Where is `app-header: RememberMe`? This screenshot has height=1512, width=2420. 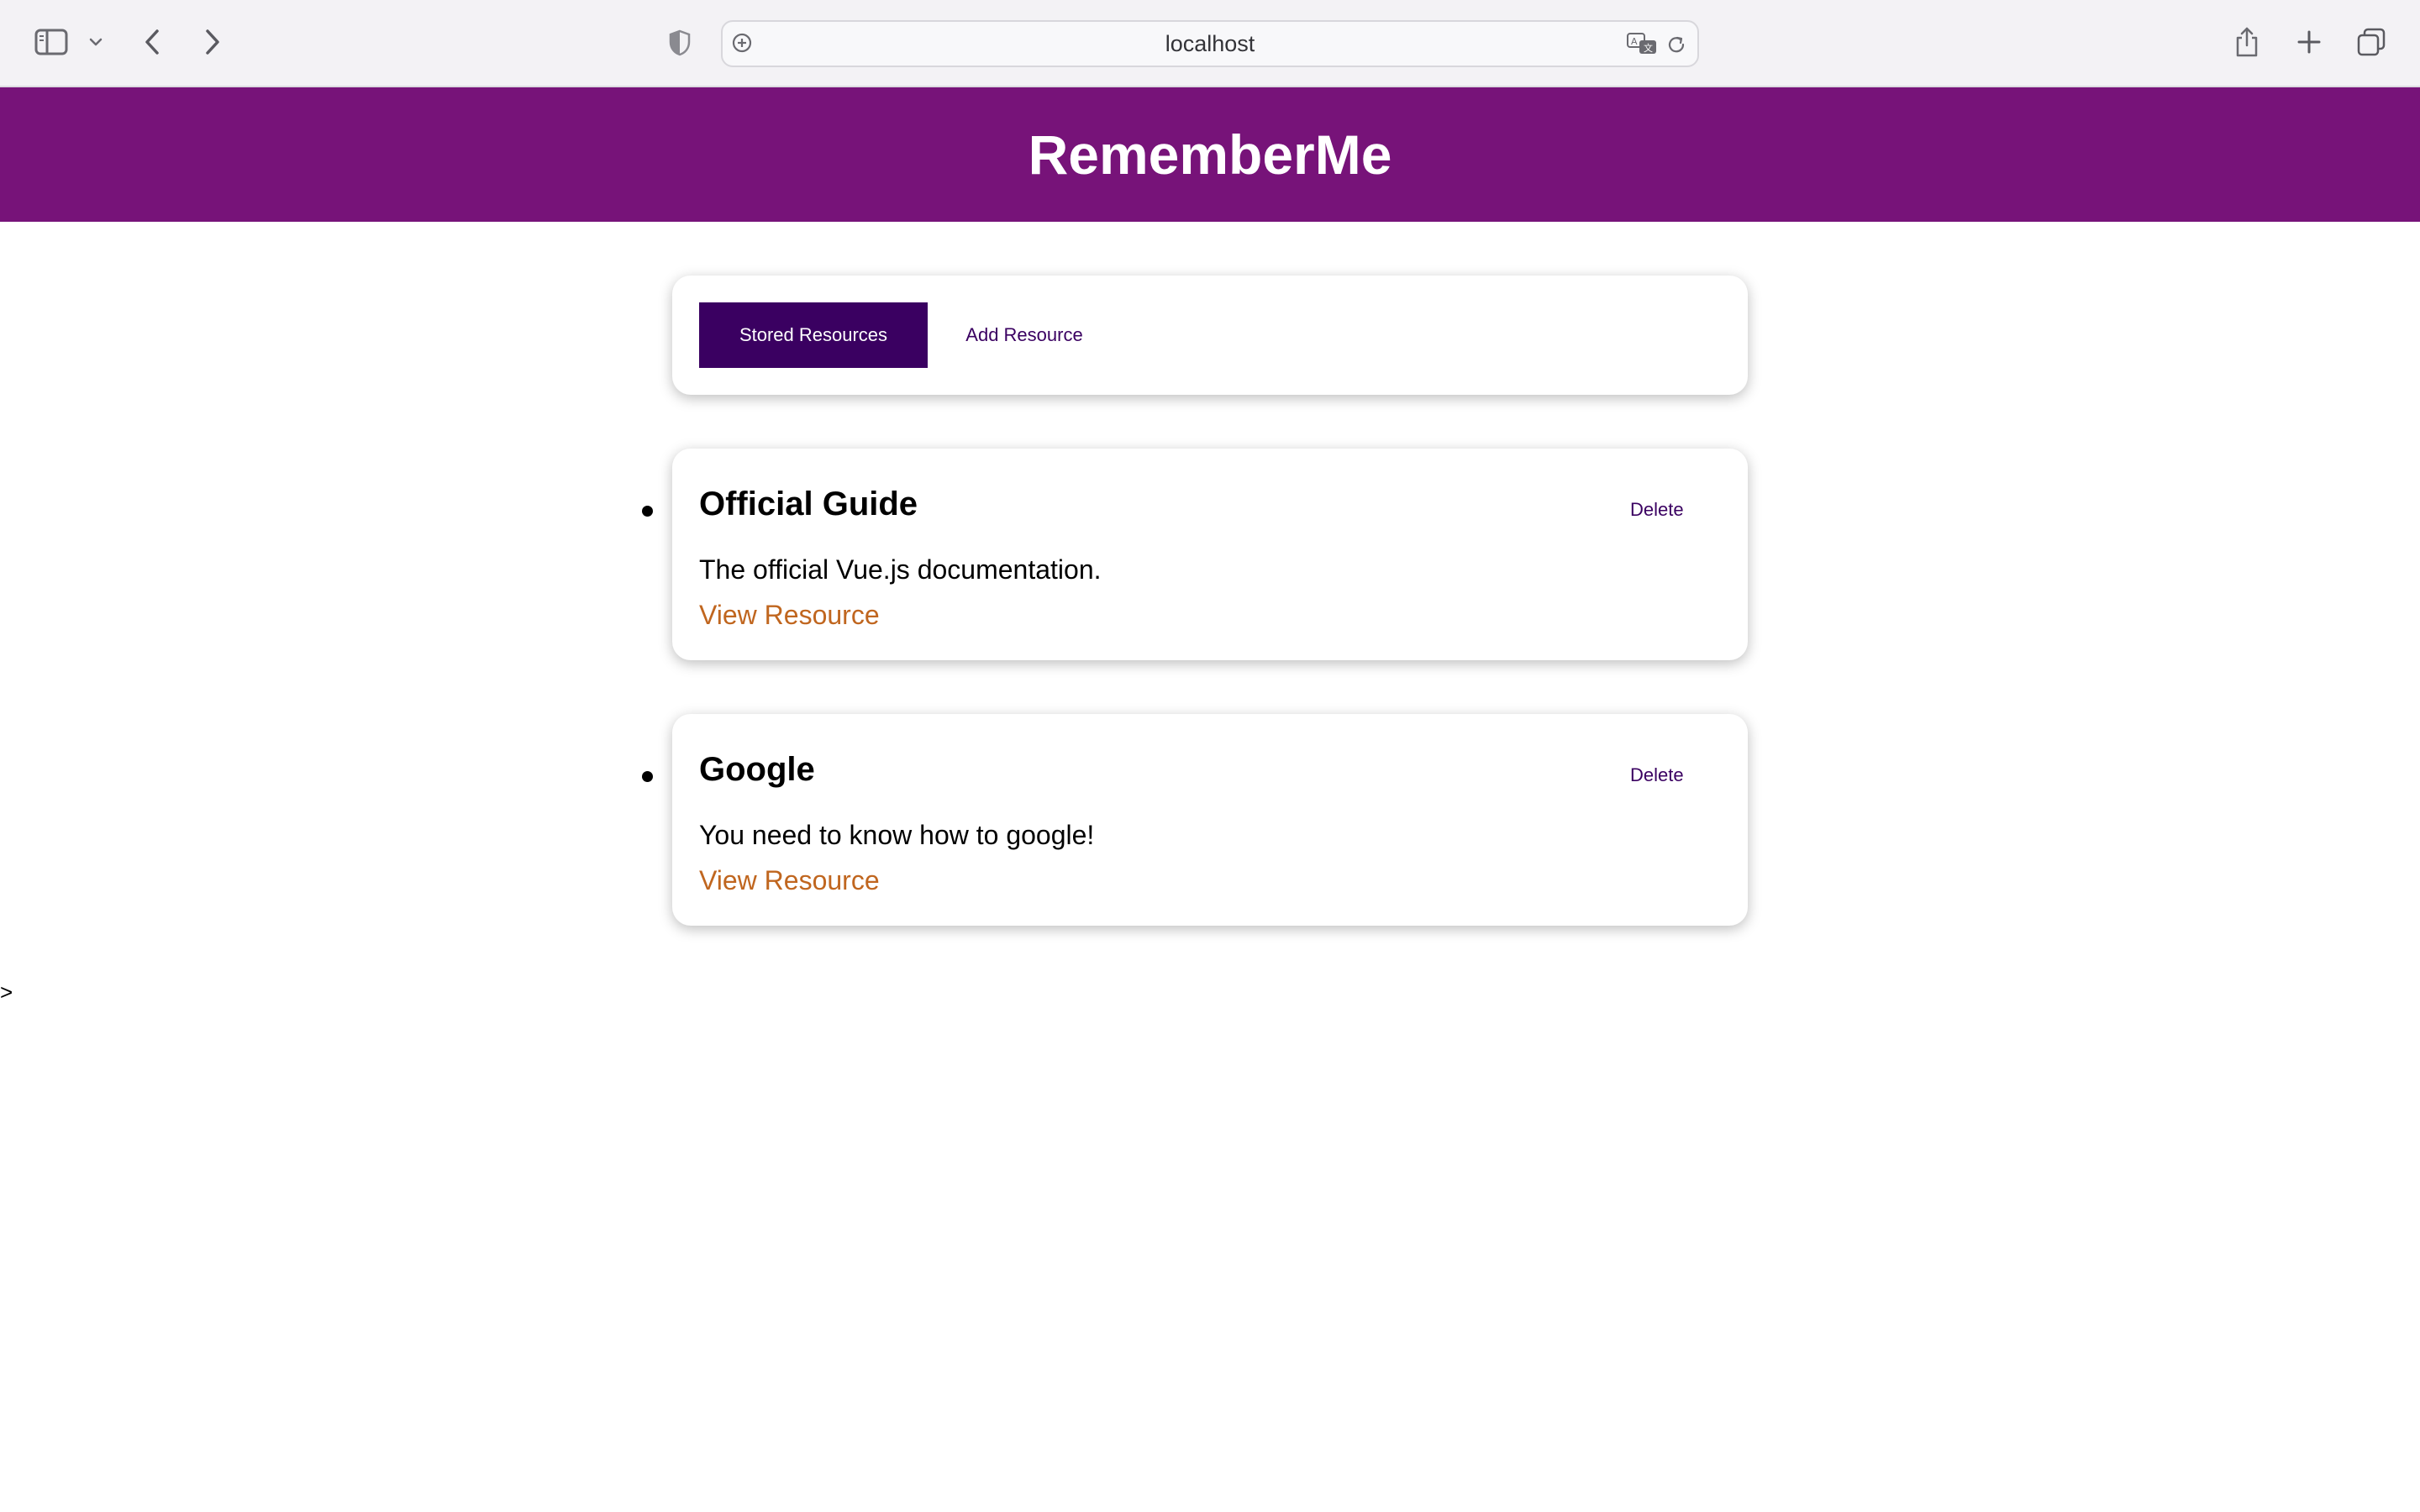
app-header: RememberMe is located at coordinates (1210, 154).